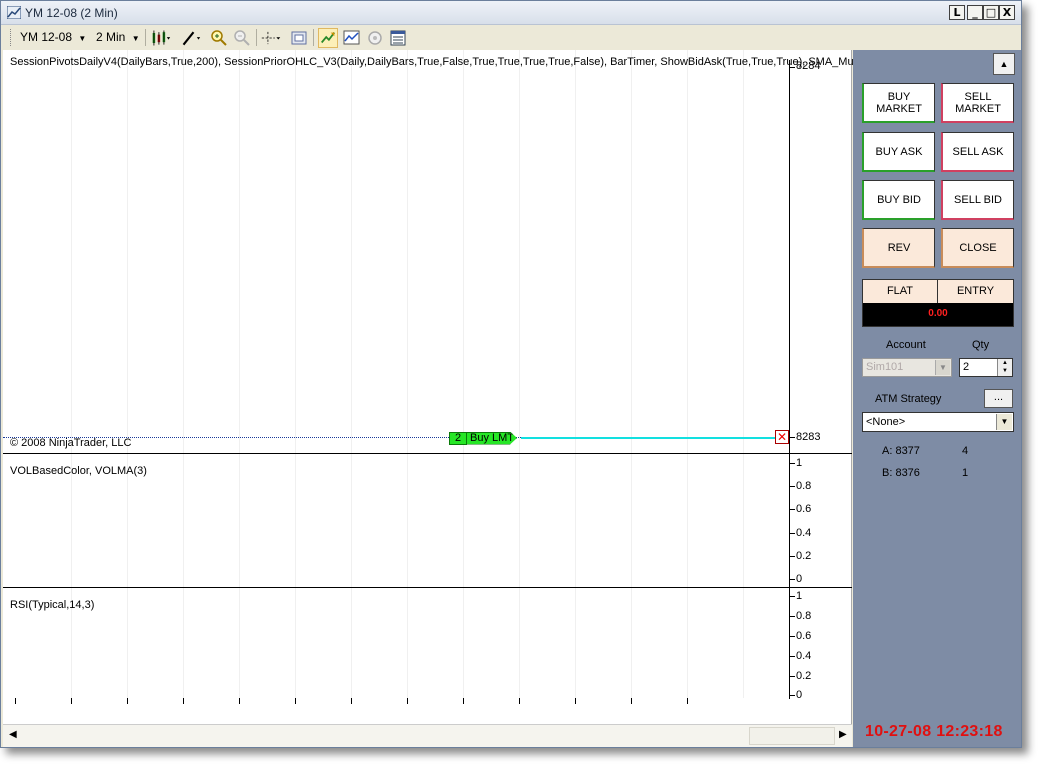 This screenshot has width=1038, height=765. What do you see at coordinates (977, 248) in the screenshot?
I see `close-position-button: CLOSE` at bounding box center [977, 248].